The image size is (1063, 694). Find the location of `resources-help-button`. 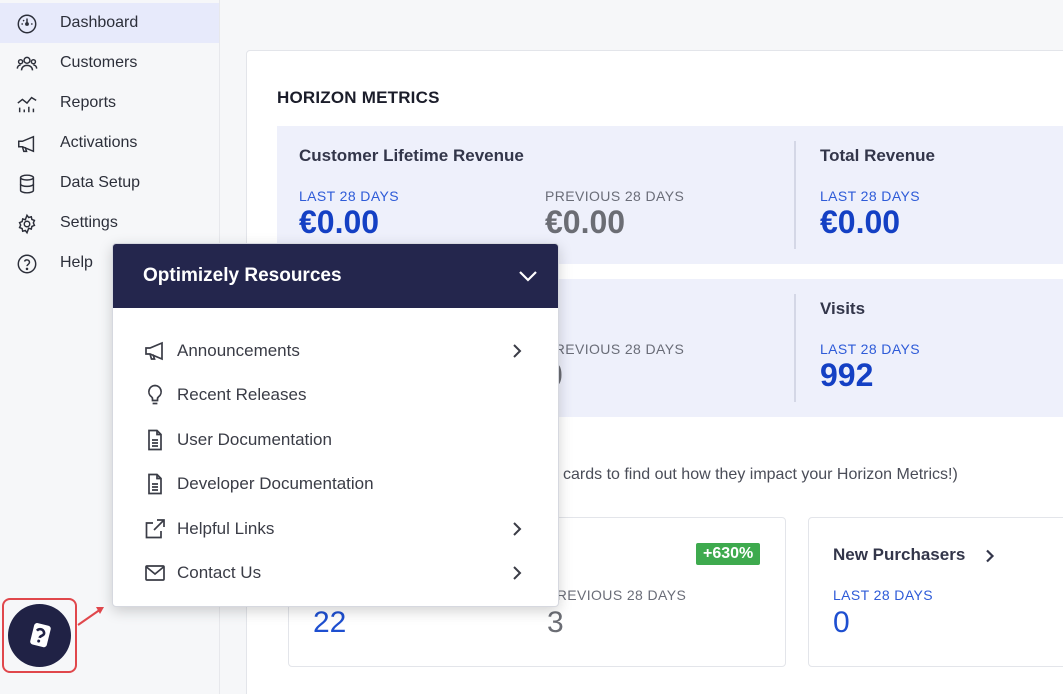

resources-help-button is located at coordinates (39, 635).